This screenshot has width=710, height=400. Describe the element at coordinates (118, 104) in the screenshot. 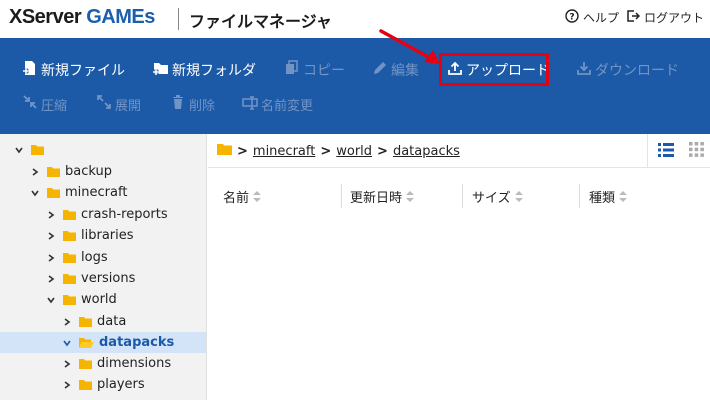

I see `extract-button: 展開` at that location.